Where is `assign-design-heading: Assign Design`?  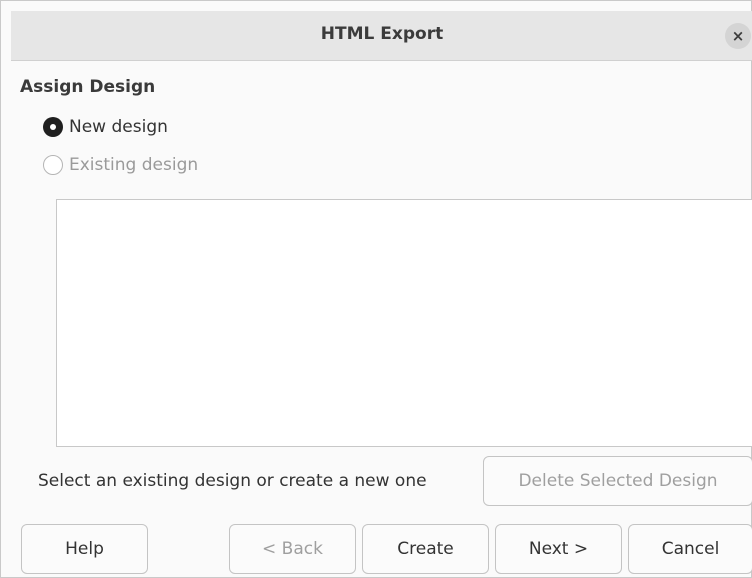 assign-design-heading: Assign Design is located at coordinates (88, 87).